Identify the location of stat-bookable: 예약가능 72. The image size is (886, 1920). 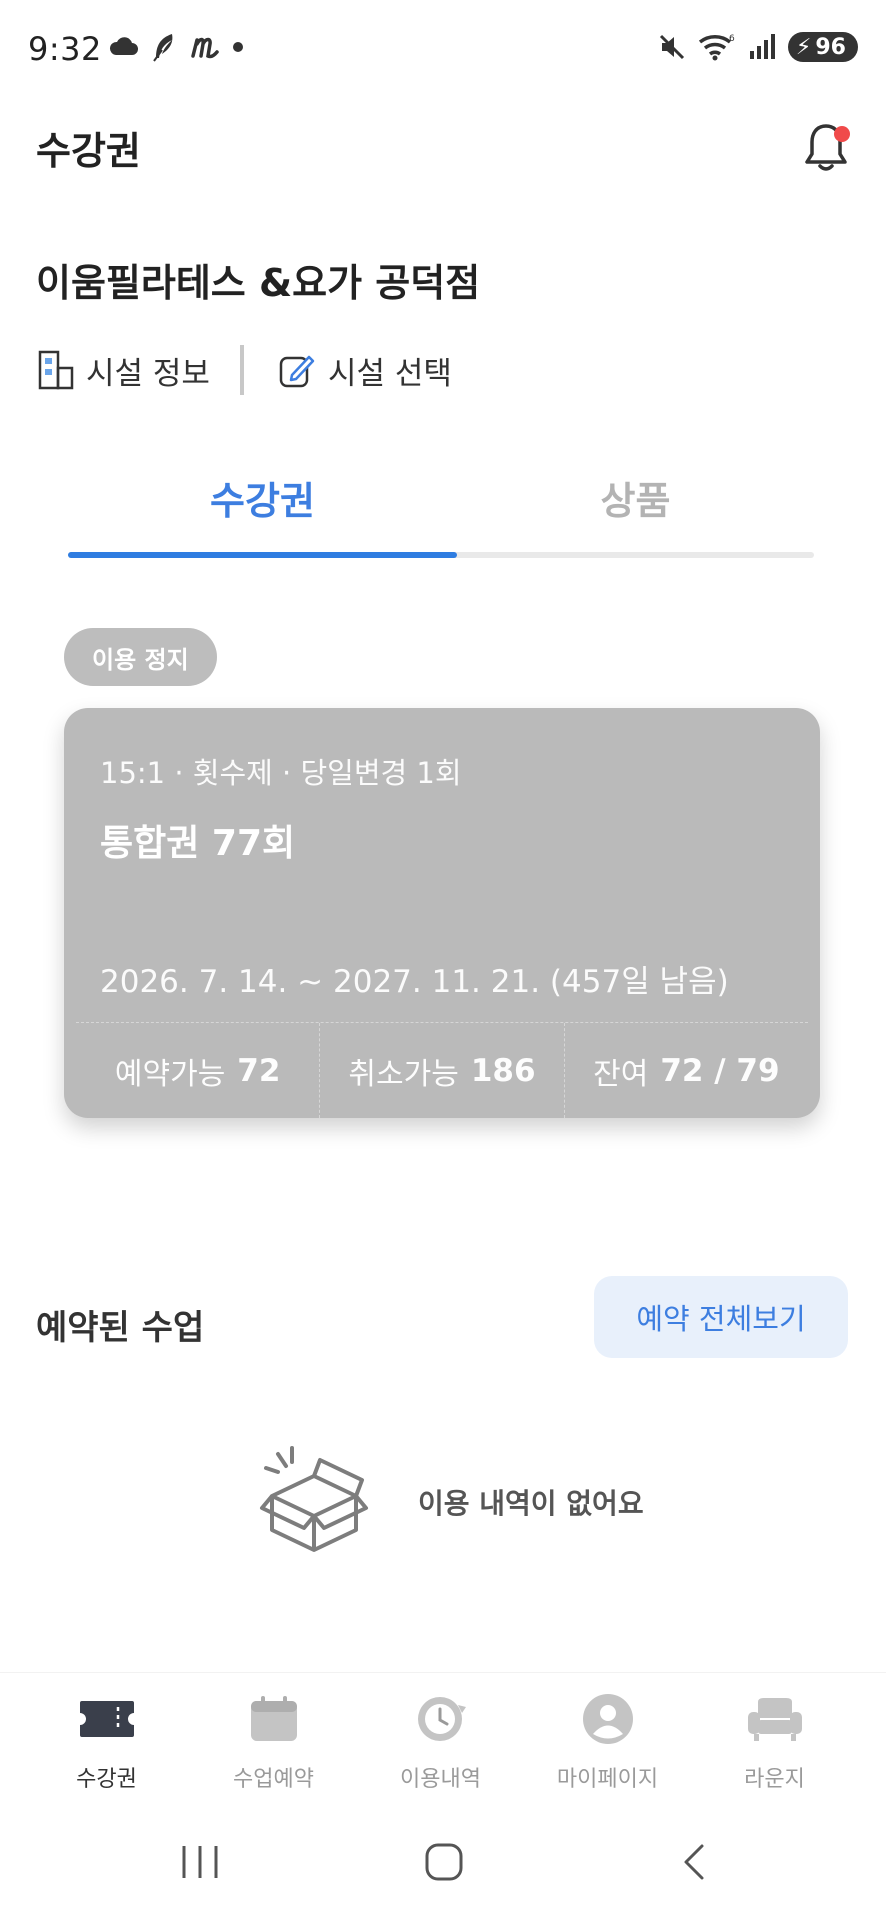
(197, 1070).